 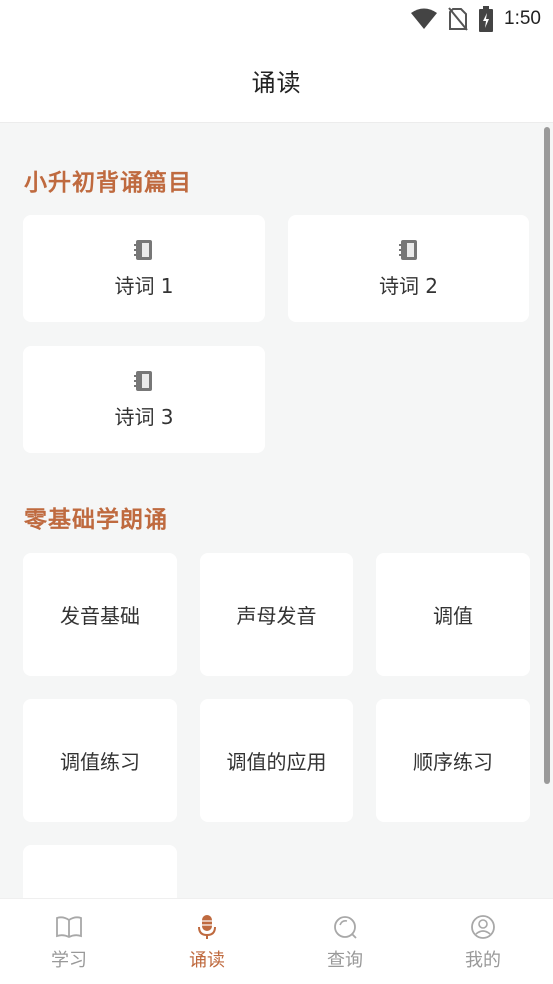 What do you see at coordinates (144, 399) in the screenshot?
I see `poem-card-3: 诗词 3` at bounding box center [144, 399].